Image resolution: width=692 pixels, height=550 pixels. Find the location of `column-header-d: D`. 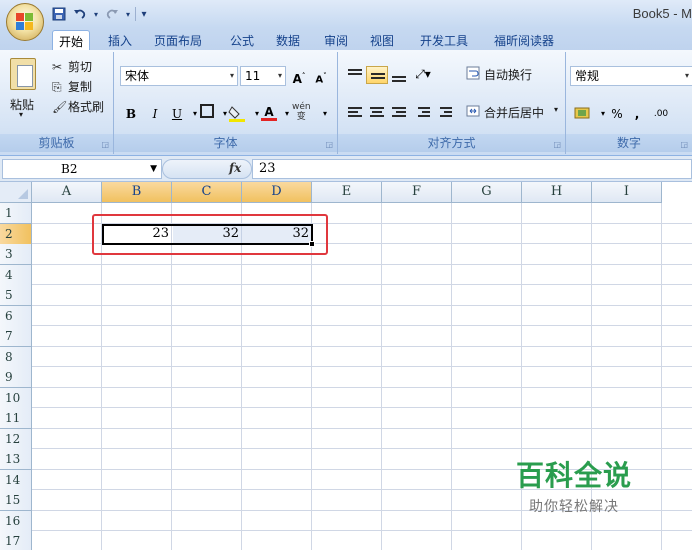

column-header-d: D is located at coordinates (277, 192).